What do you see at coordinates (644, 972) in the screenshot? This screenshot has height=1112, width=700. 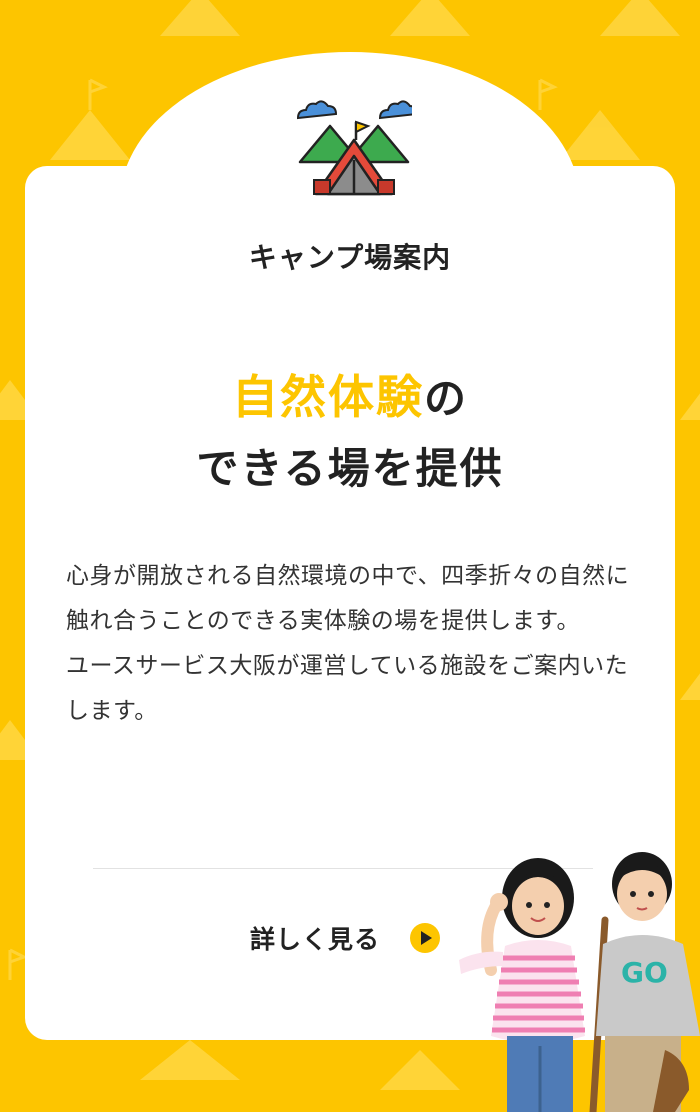 I see `shirt-text: GO` at bounding box center [644, 972].